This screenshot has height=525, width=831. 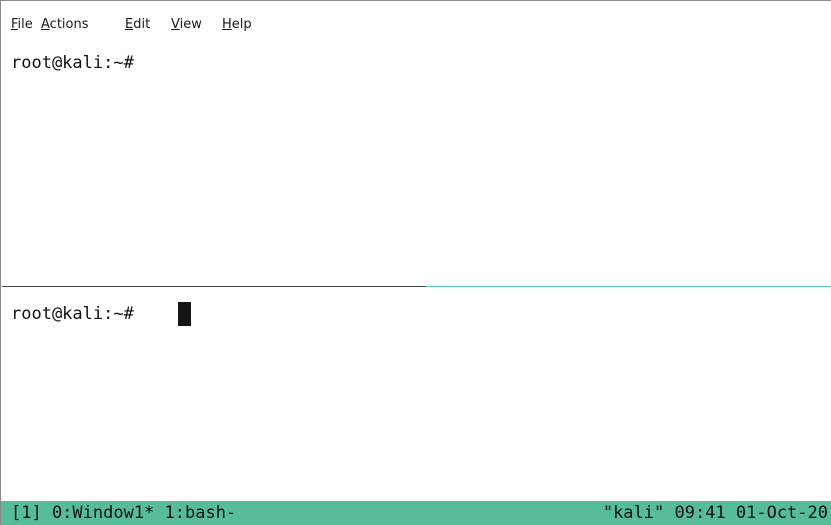 I want to click on menu-help: Help, so click(x=237, y=25).